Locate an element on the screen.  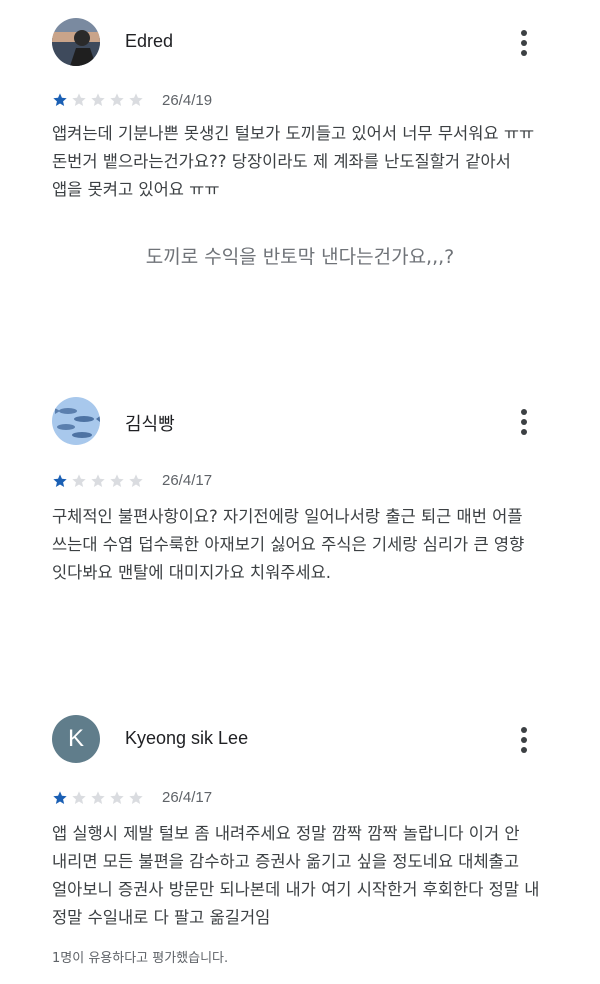
avatar: K is located at coordinates (76, 739).